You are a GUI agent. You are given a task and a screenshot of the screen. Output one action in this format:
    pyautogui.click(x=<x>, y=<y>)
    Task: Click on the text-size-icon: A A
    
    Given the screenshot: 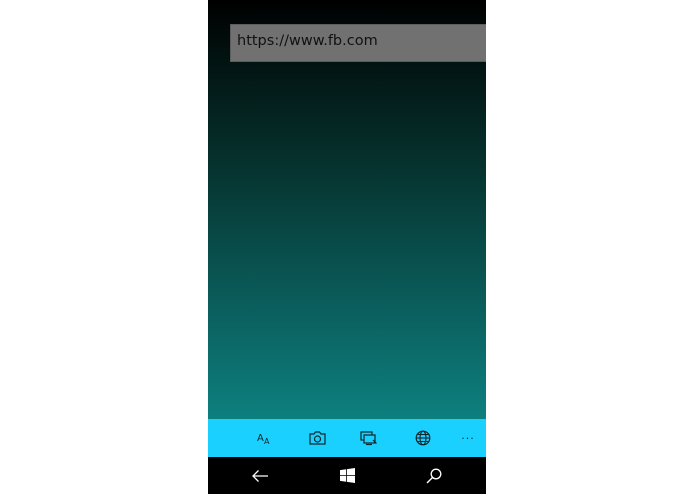 What is the action you would take?
    pyautogui.click(x=263, y=439)
    